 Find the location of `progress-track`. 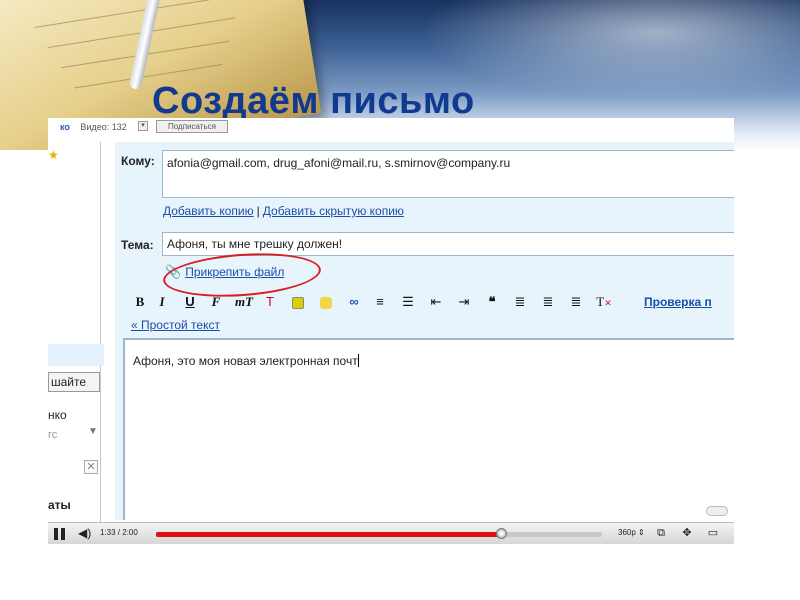

progress-track is located at coordinates (379, 533).